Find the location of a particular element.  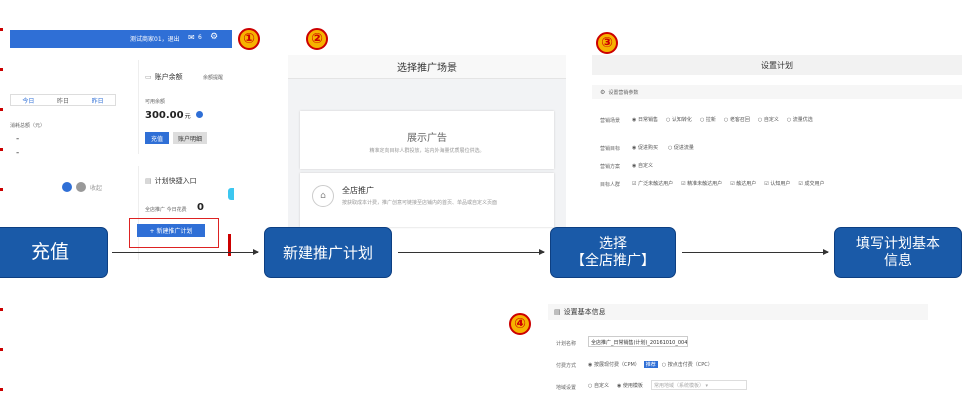

row-goal-options: ◉ 促进购买 ○ 促进流量 is located at coordinates (663, 147).